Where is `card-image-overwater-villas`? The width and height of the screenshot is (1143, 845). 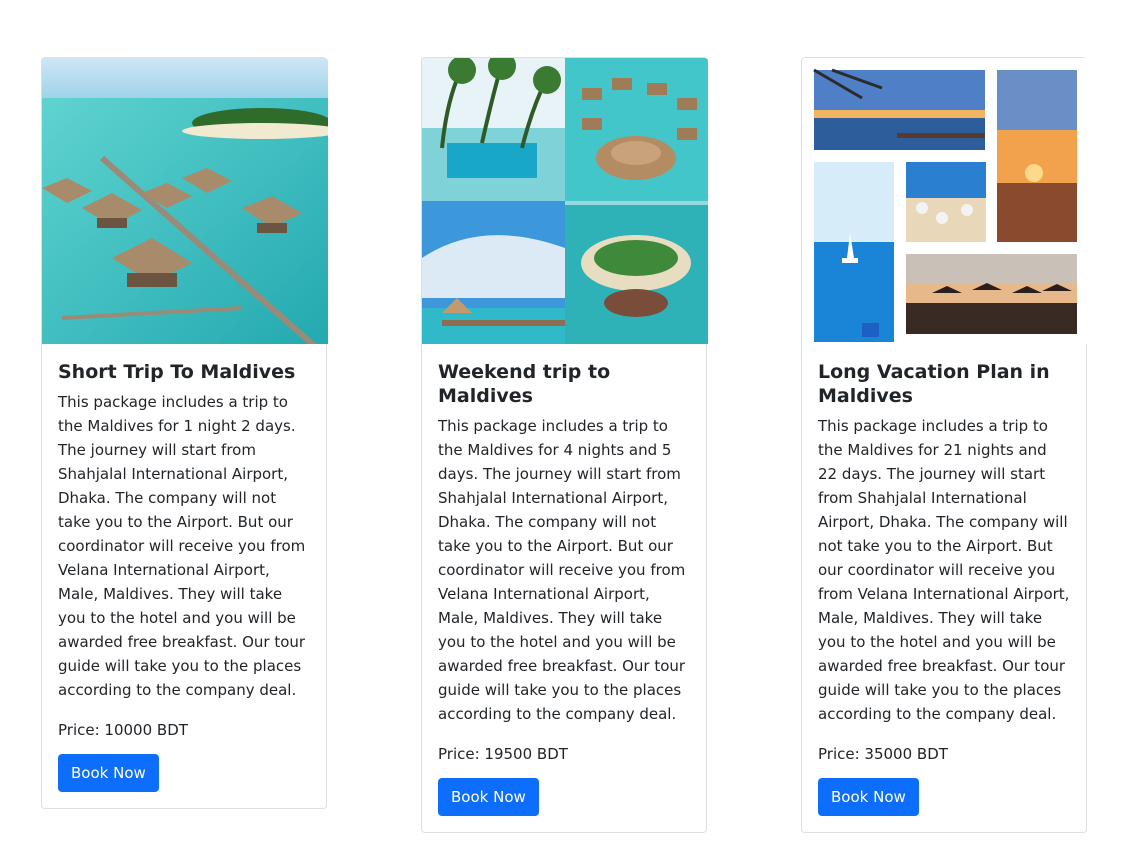
card-image-overwater-villas is located at coordinates (185, 201).